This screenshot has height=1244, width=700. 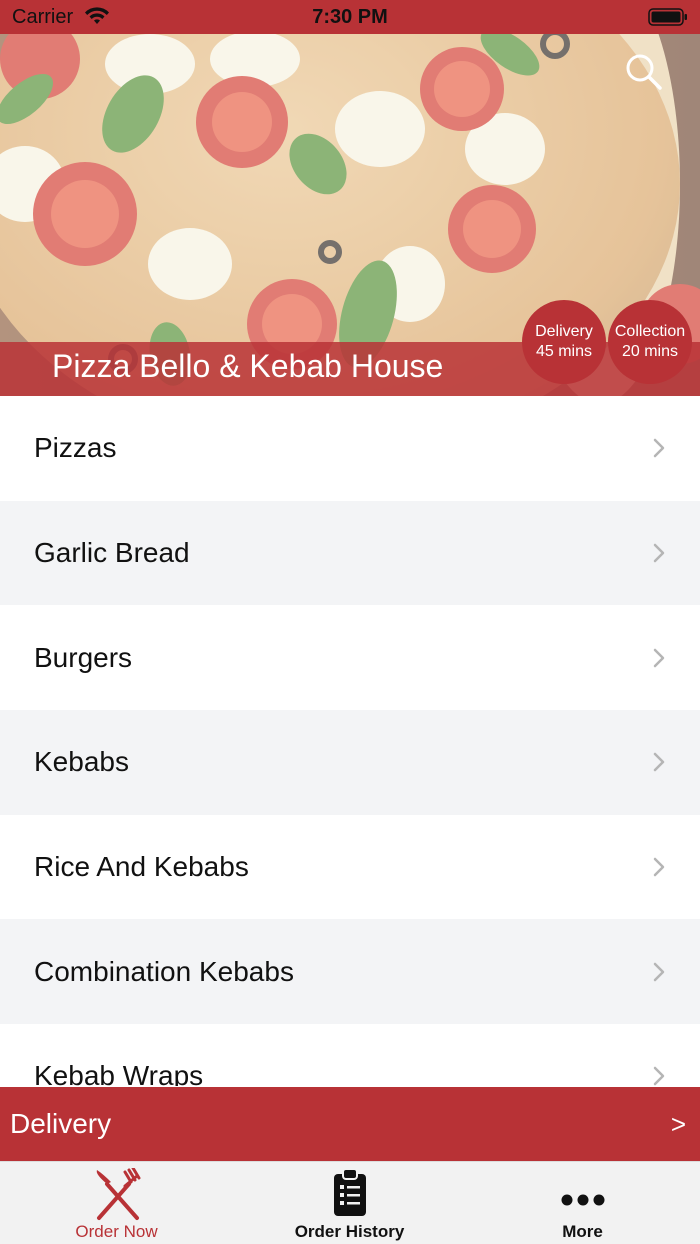 What do you see at coordinates (350, 1124) in the screenshot?
I see `delivery-mode-bar: Delivery >` at bounding box center [350, 1124].